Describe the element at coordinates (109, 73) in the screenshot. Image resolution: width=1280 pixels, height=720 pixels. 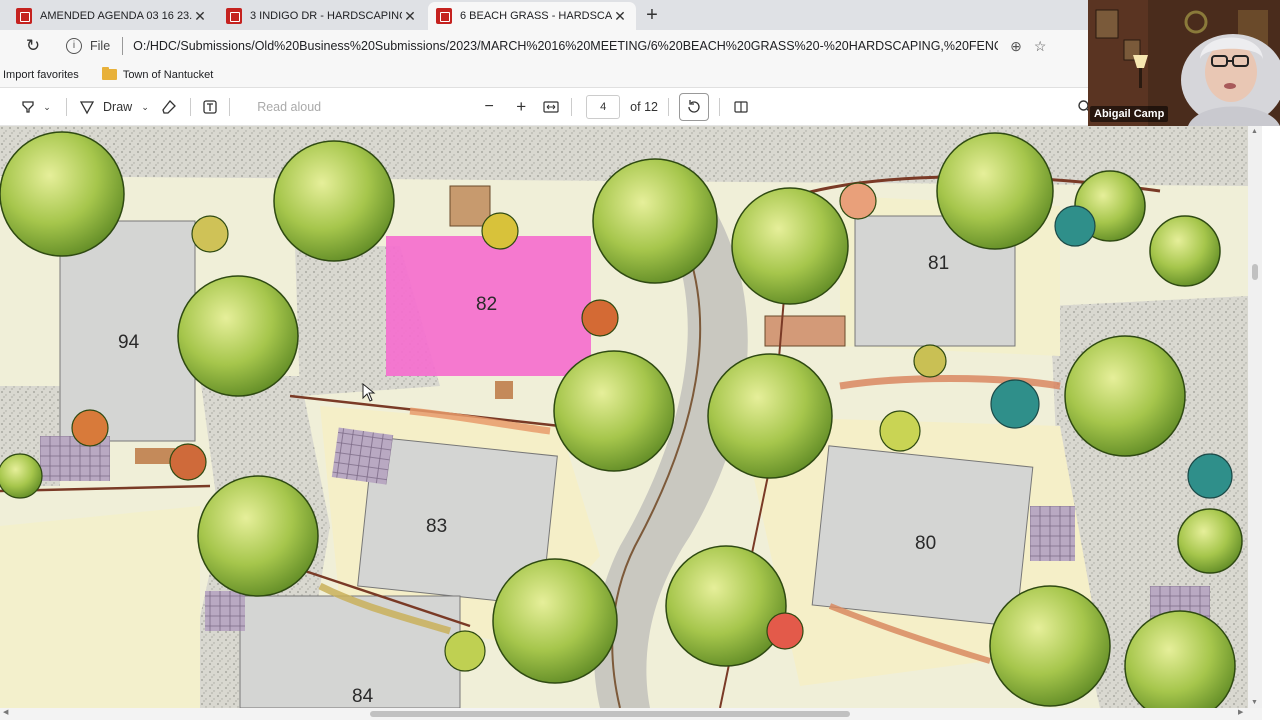
I see `folder-icon` at that location.